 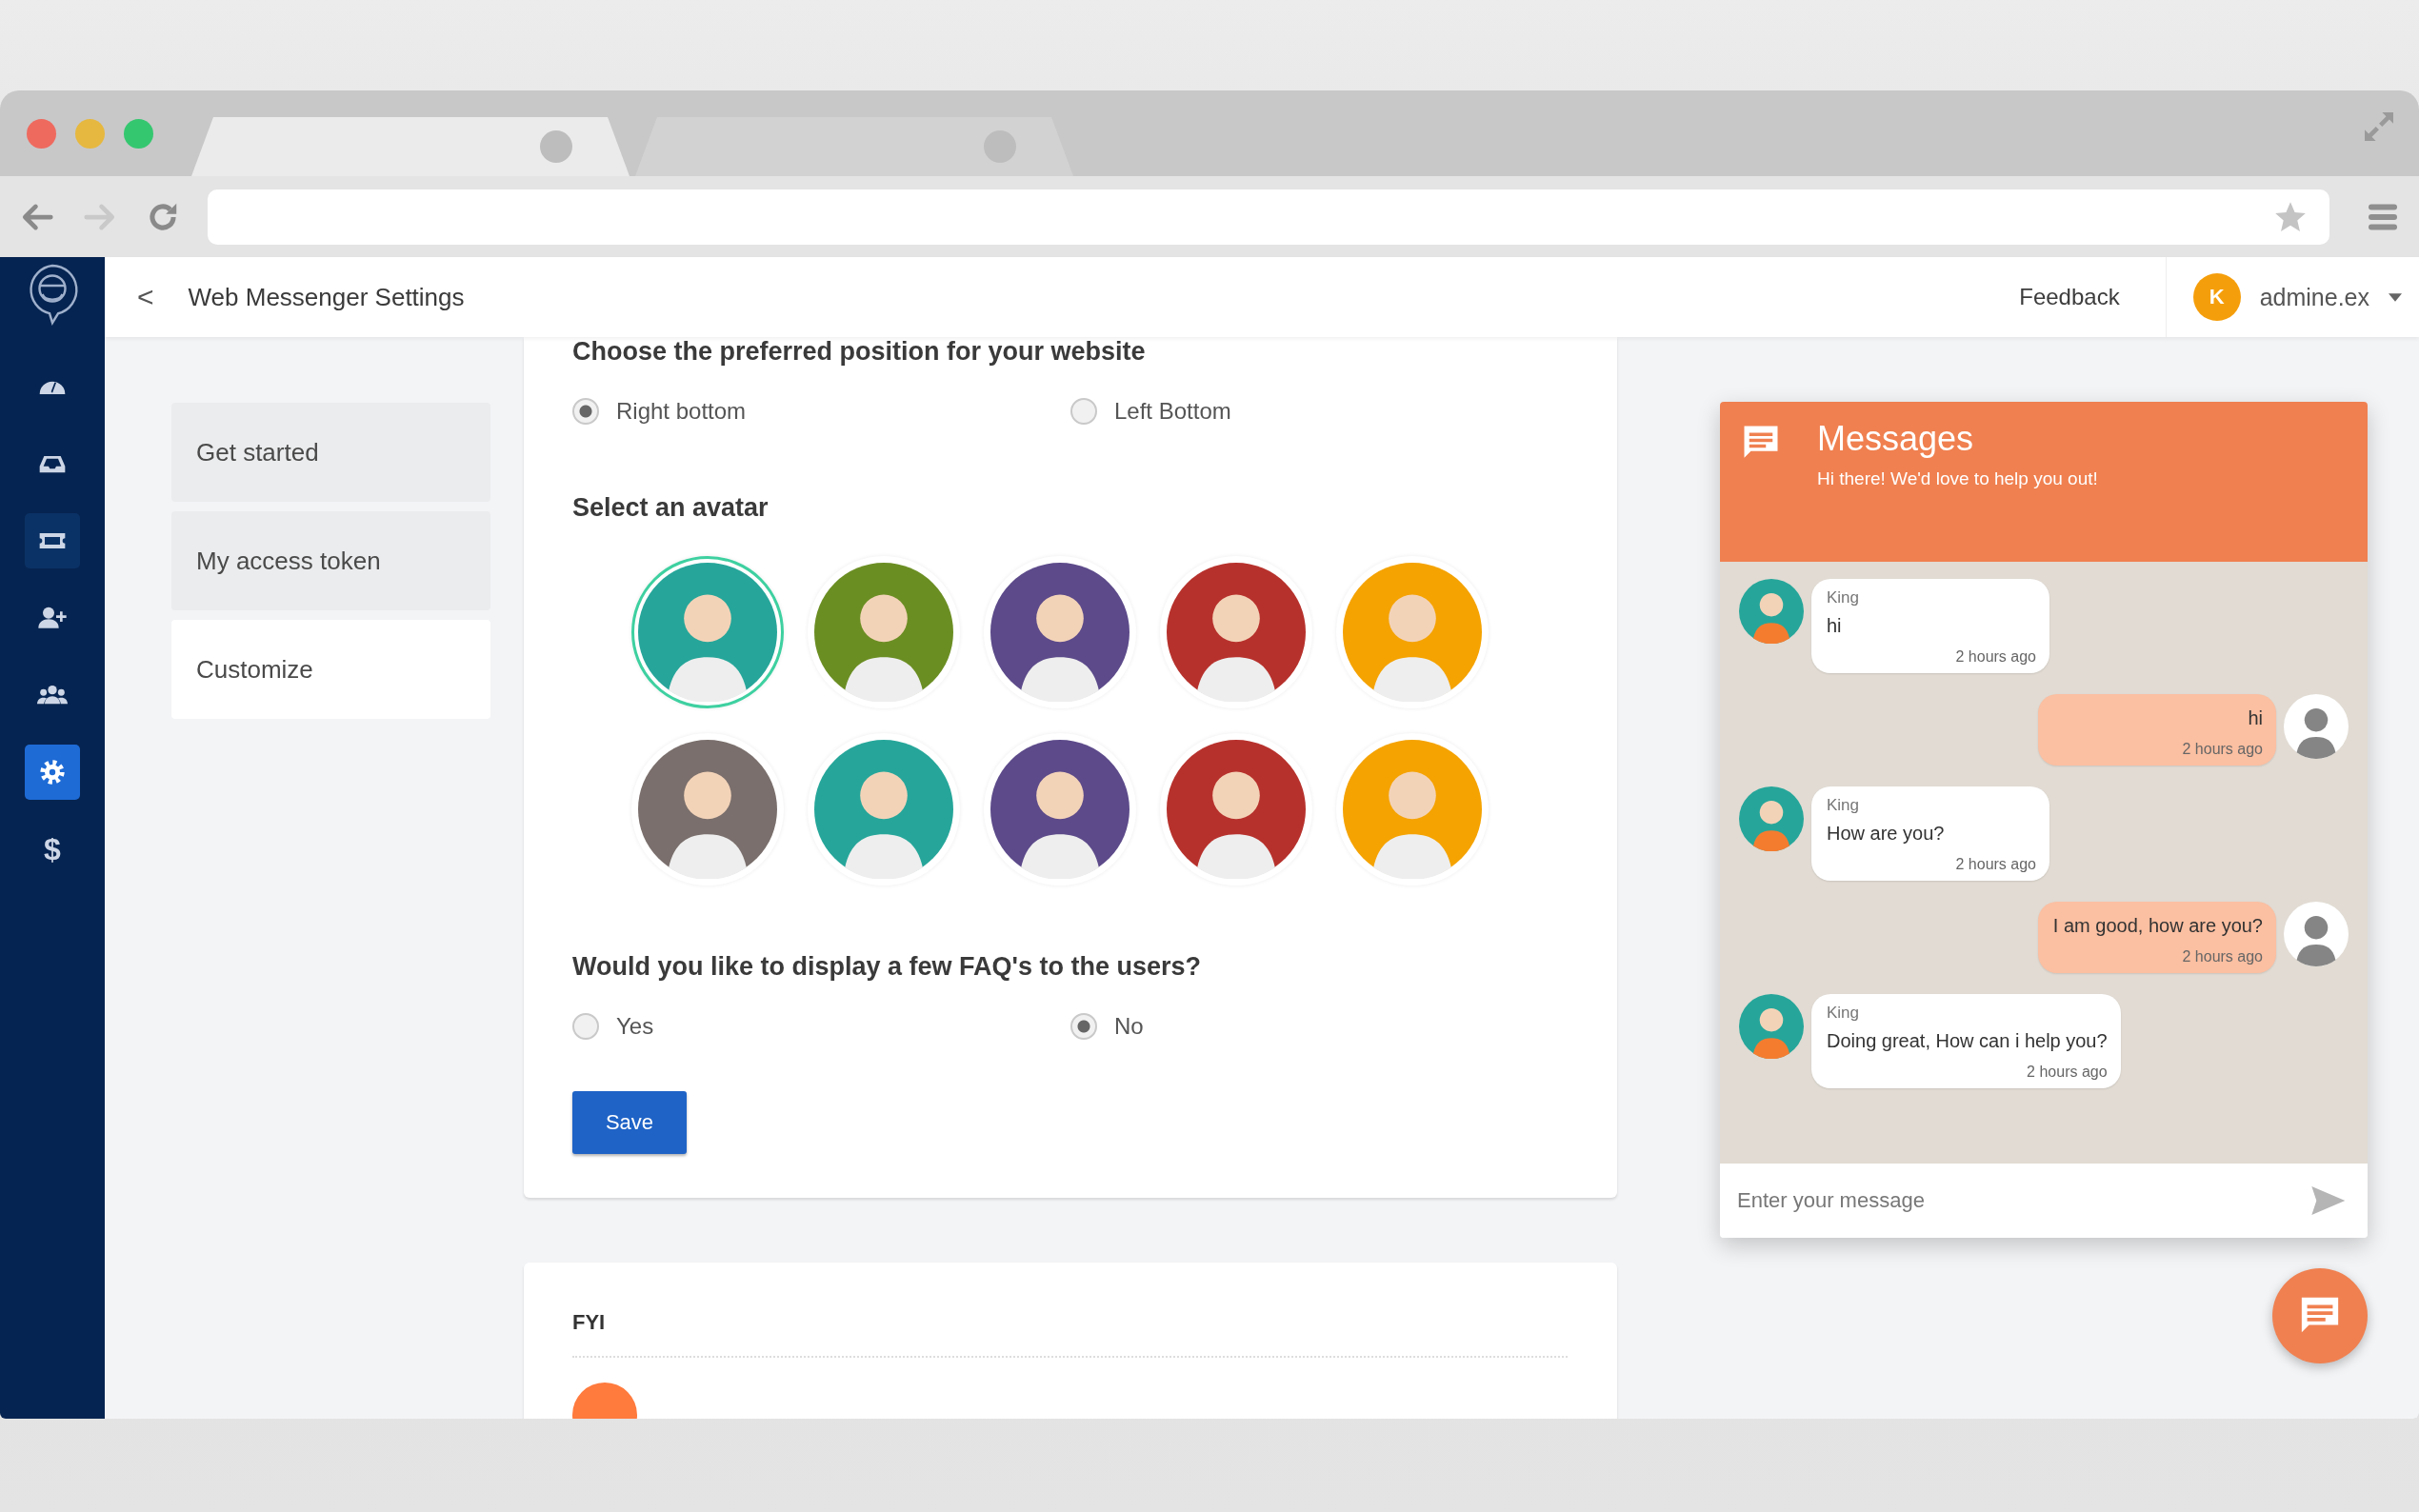 What do you see at coordinates (1319, 1026) in the screenshot?
I see `radio-option: No` at bounding box center [1319, 1026].